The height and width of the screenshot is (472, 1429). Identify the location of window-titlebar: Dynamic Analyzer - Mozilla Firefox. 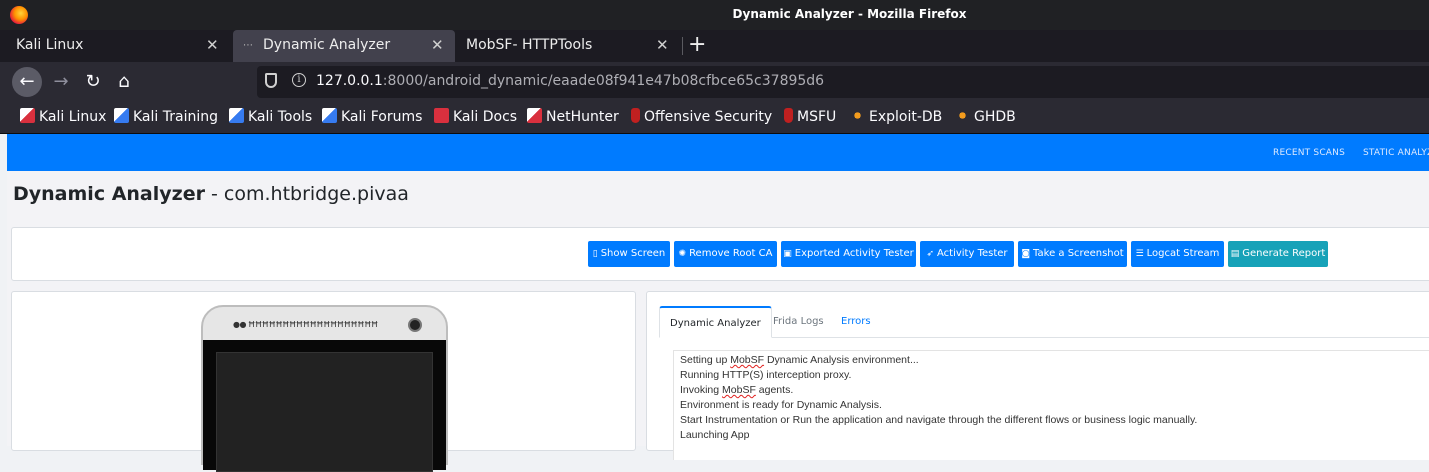
(714, 15).